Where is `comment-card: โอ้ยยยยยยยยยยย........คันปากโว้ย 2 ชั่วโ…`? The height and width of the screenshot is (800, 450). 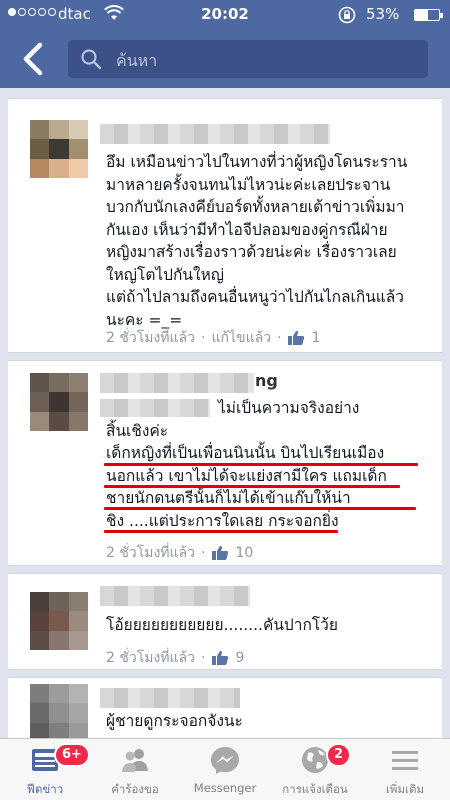 comment-card: โอ้ยยยยยยยยยยย........คันปากโว้ย 2 ชั่วโ… is located at coordinates (225, 621).